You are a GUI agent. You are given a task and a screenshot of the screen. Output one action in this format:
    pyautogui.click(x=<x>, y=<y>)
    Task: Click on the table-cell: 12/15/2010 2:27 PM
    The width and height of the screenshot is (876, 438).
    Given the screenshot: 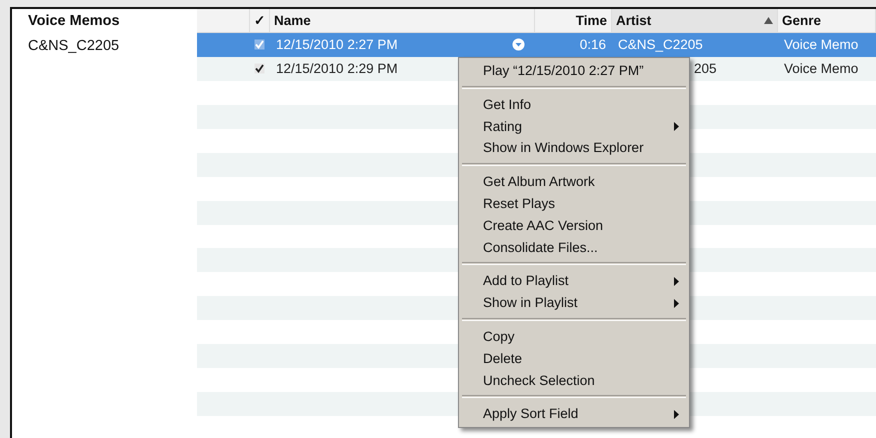 What is the action you would take?
    pyautogui.click(x=337, y=44)
    